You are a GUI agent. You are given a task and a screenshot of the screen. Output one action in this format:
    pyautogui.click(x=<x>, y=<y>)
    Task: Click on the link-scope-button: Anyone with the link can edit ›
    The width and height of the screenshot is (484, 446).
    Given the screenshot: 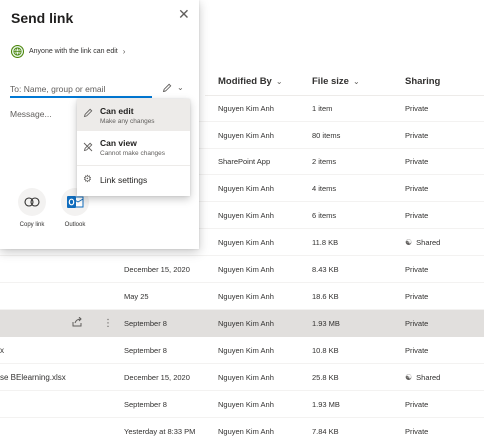 What is the action you would take?
    pyautogui.click(x=68, y=51)
    